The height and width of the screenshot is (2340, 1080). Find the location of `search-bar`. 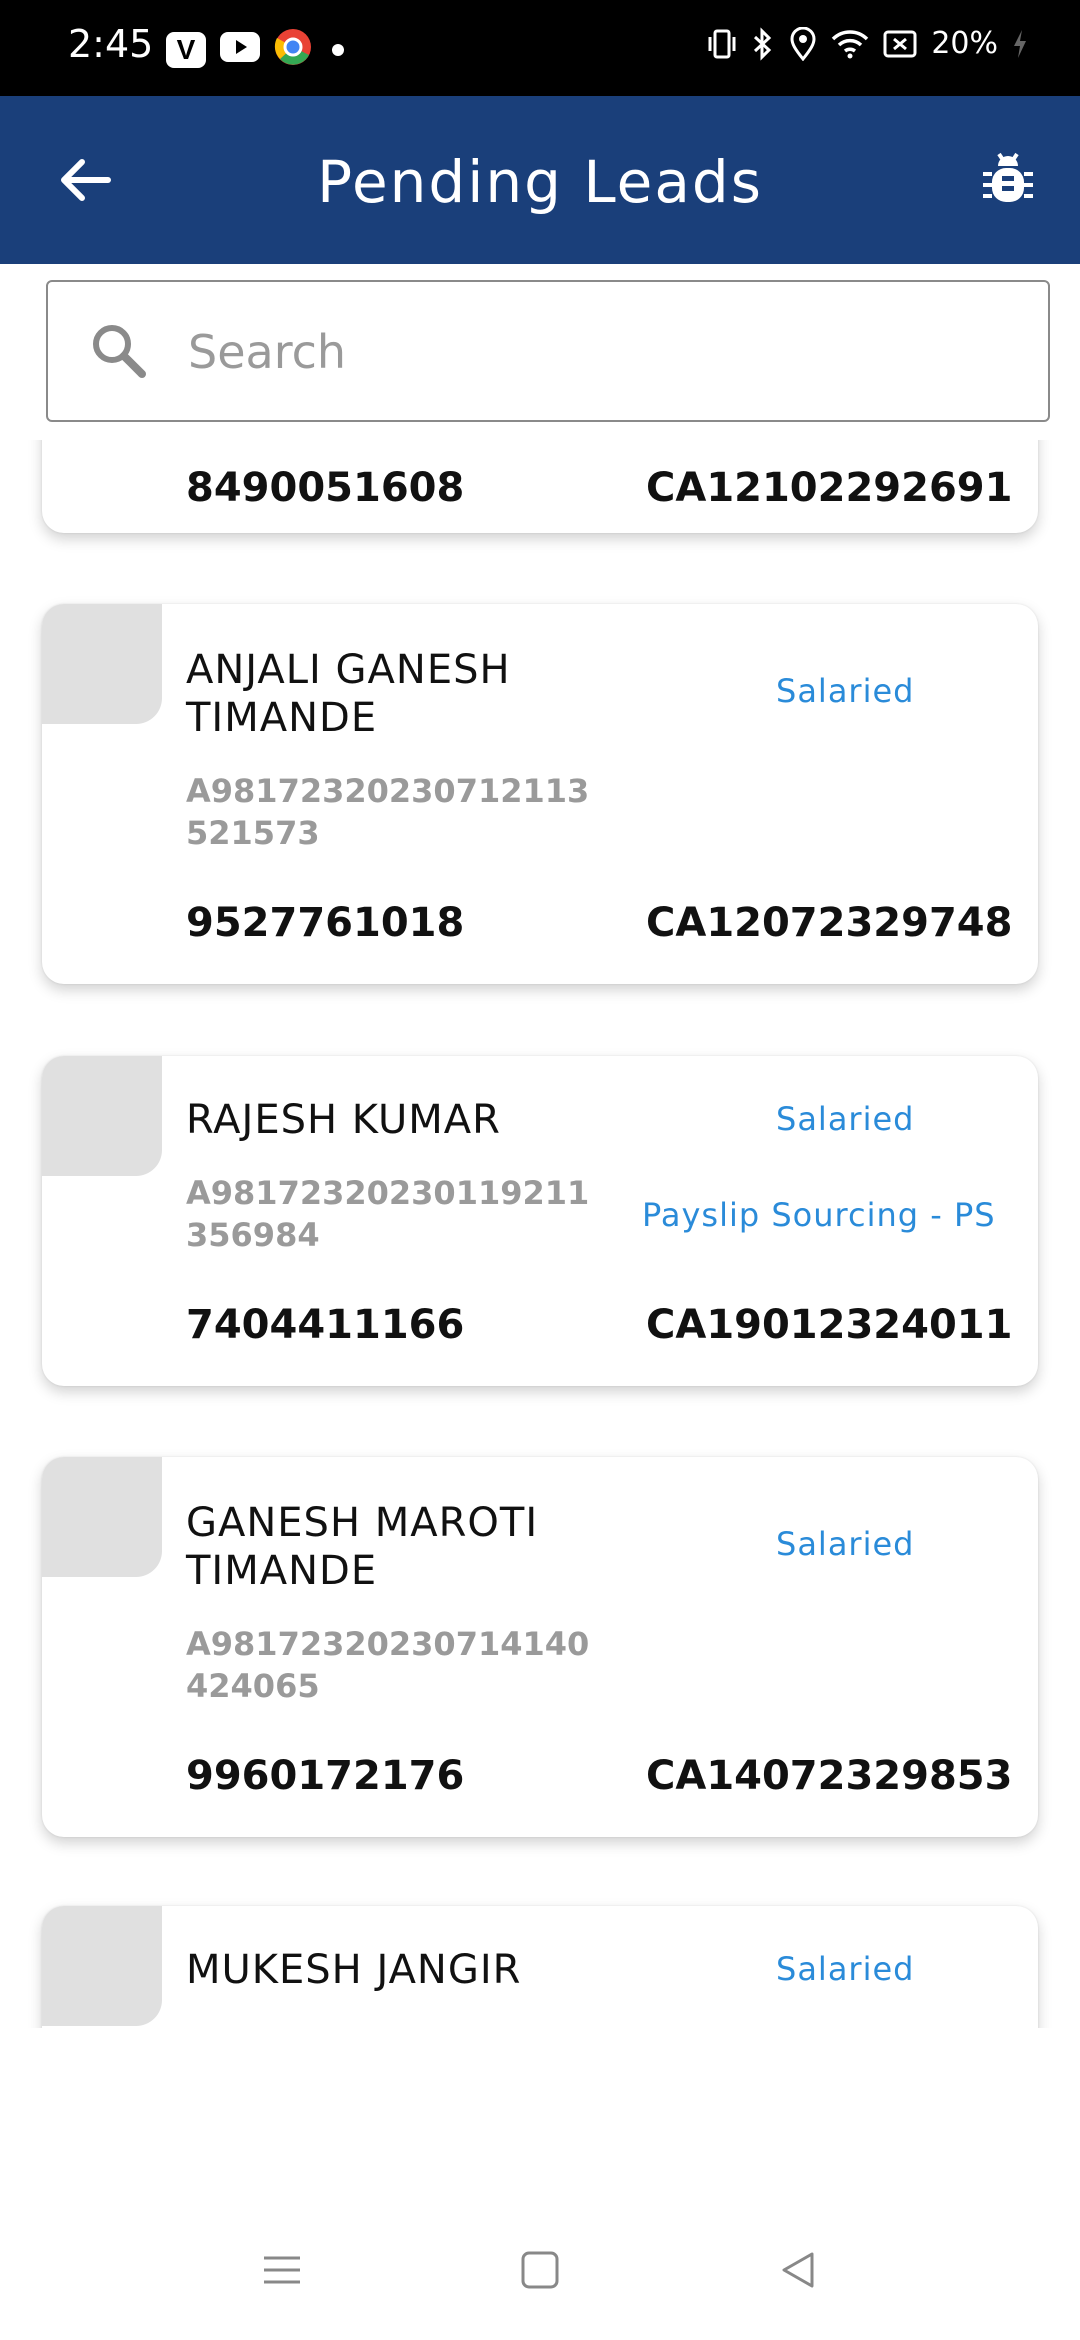

search-bar is located at coordinates (540, 352).